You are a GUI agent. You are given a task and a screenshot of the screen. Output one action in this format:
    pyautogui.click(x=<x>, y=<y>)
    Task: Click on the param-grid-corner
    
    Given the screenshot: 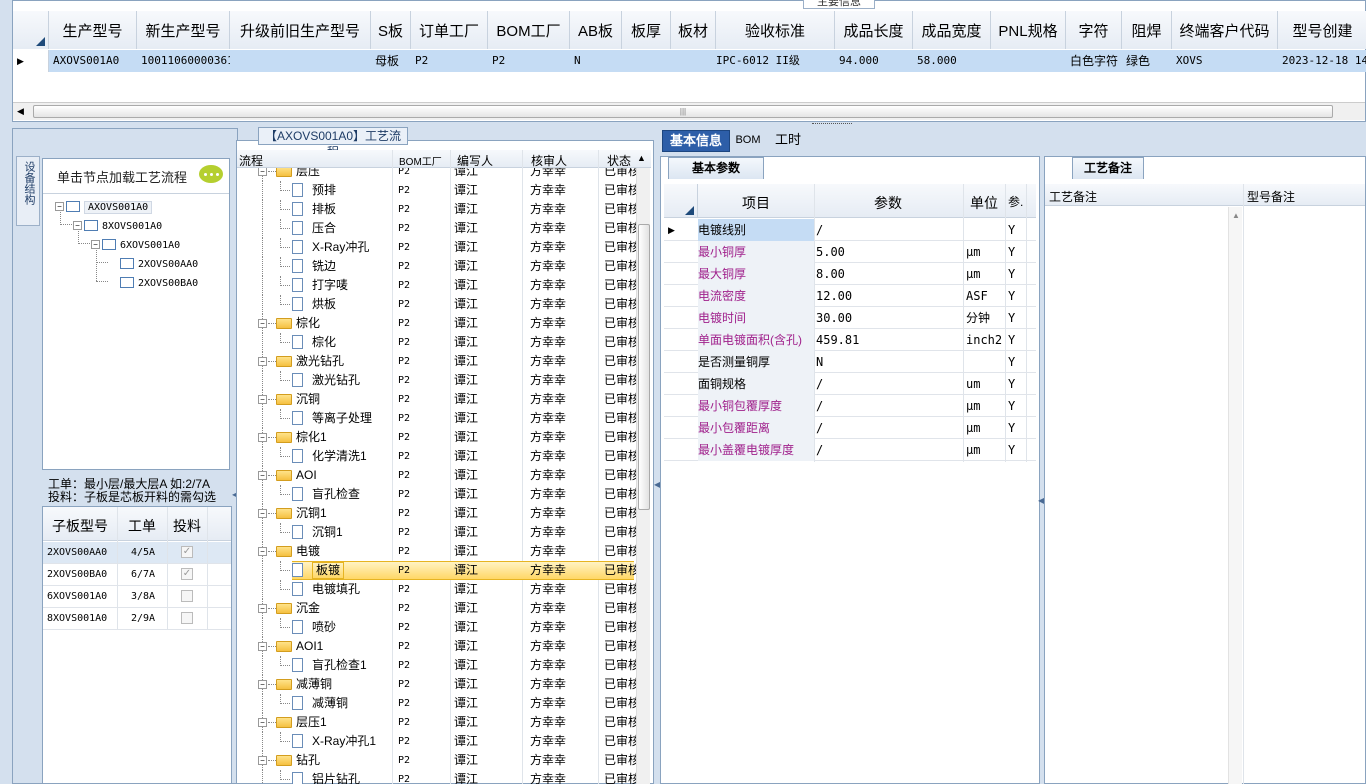 What is the action you would take?
    pyautogui.click(x=681, y=201)
    